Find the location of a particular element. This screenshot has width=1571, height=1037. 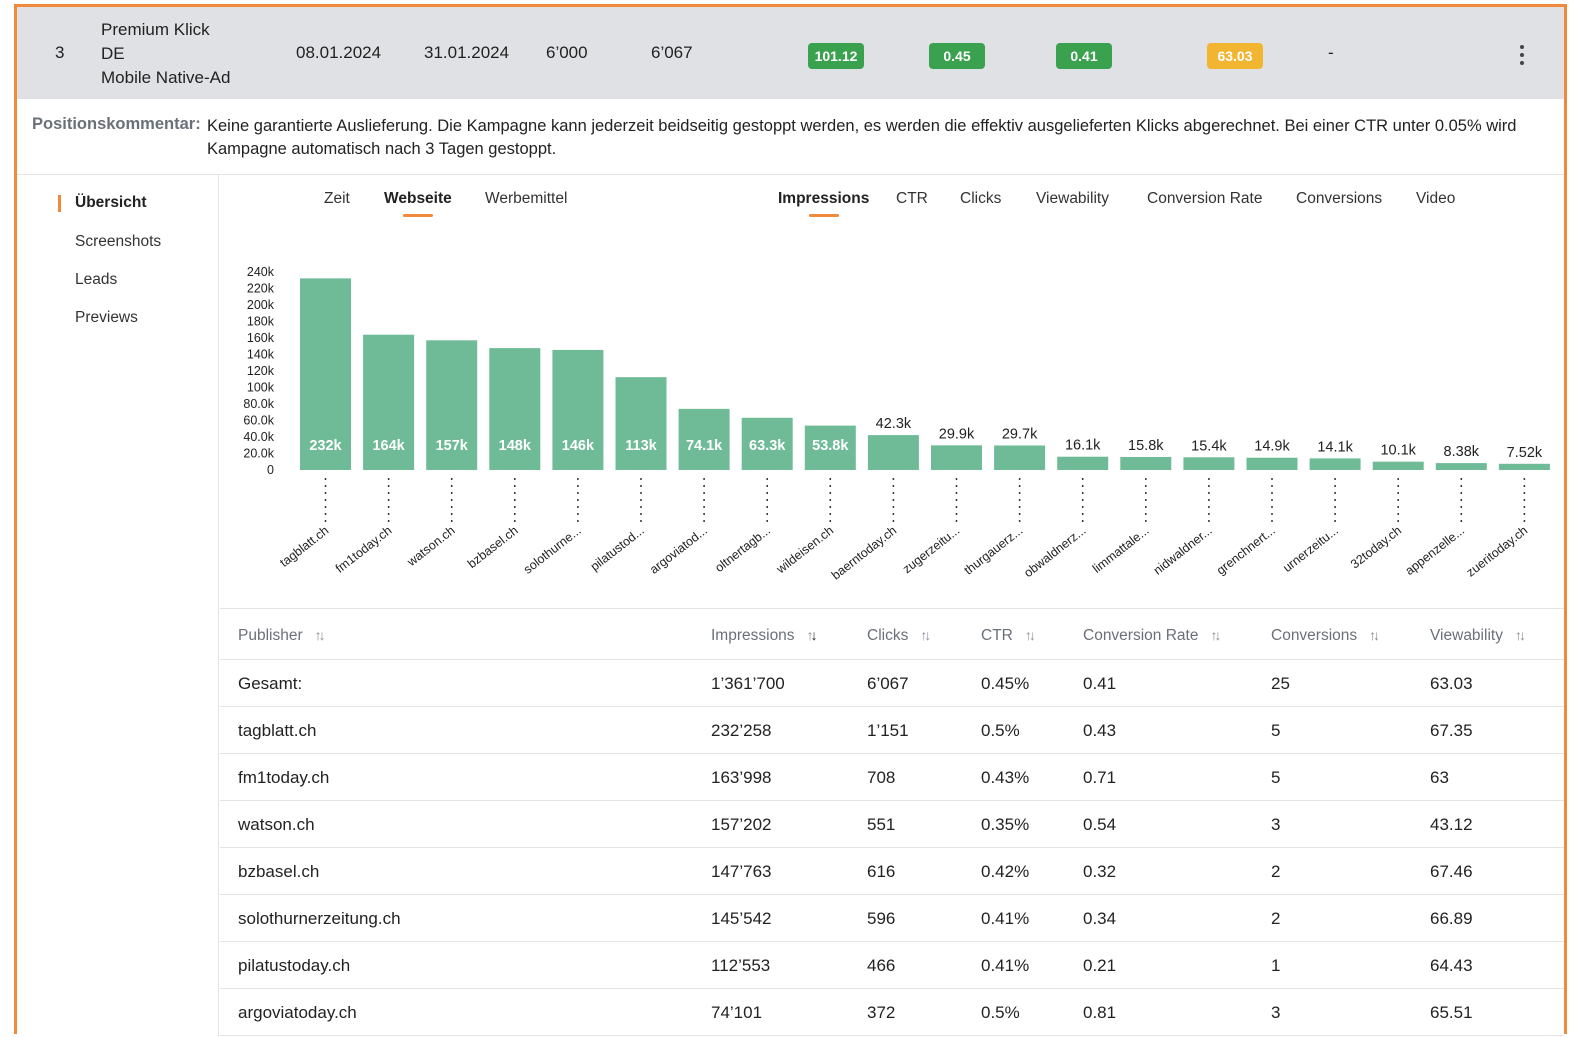

cell-clicks: 596 is located at coordinates (881, 918).